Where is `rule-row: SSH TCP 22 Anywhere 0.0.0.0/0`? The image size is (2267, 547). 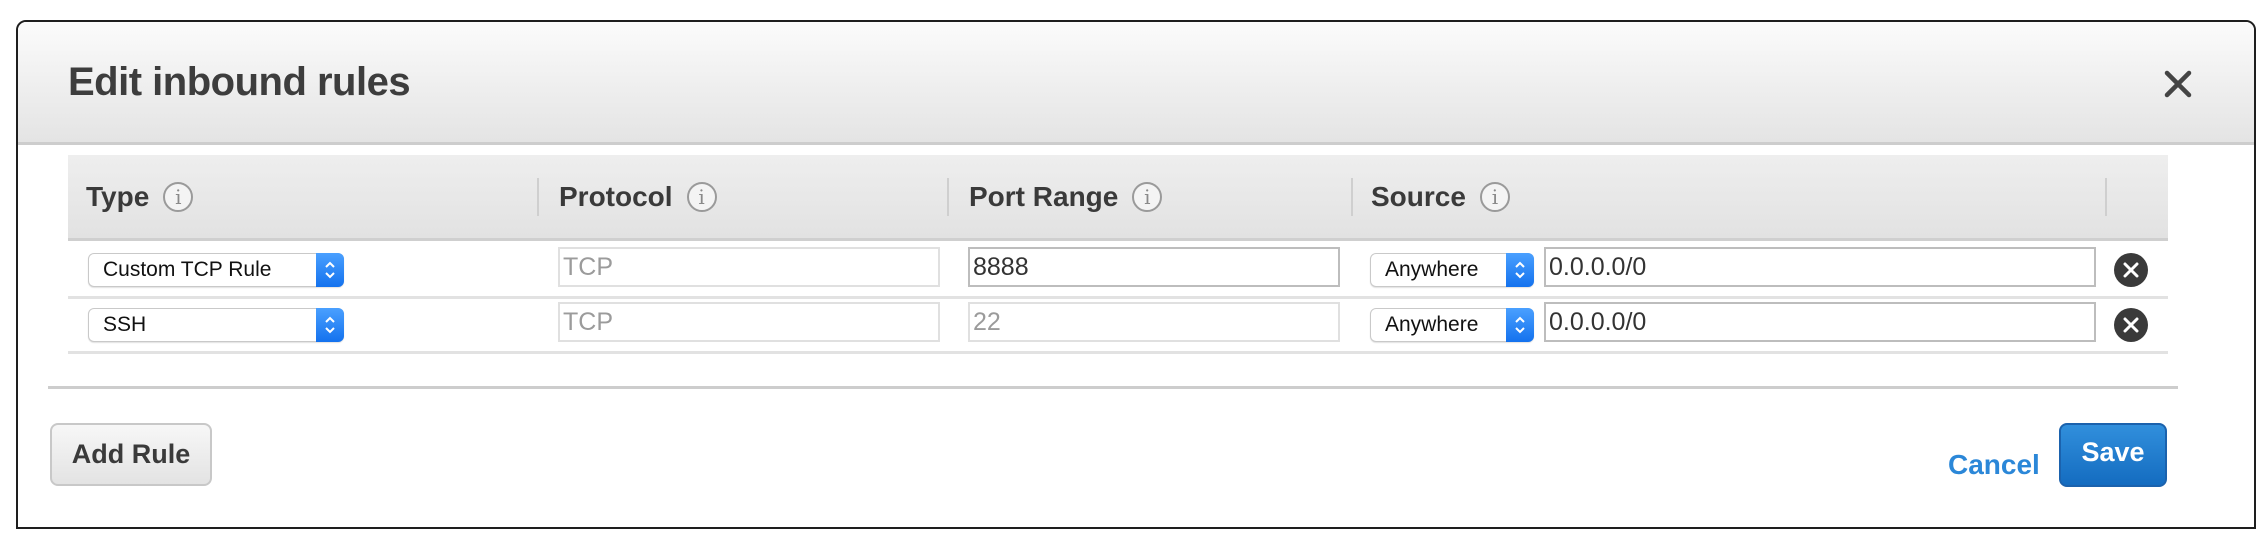
rule-row: SSH TCP 22 Anywhere 0.0.0.0/0 is located at coordinates (1118, 325).